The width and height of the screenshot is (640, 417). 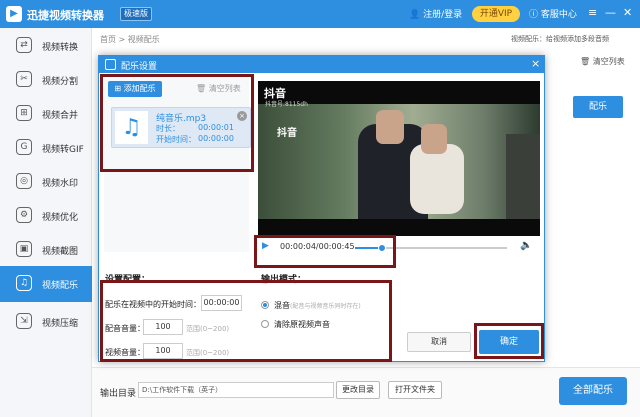 I want to click on merge-icon: ⊞, so click(x=24, y=113).